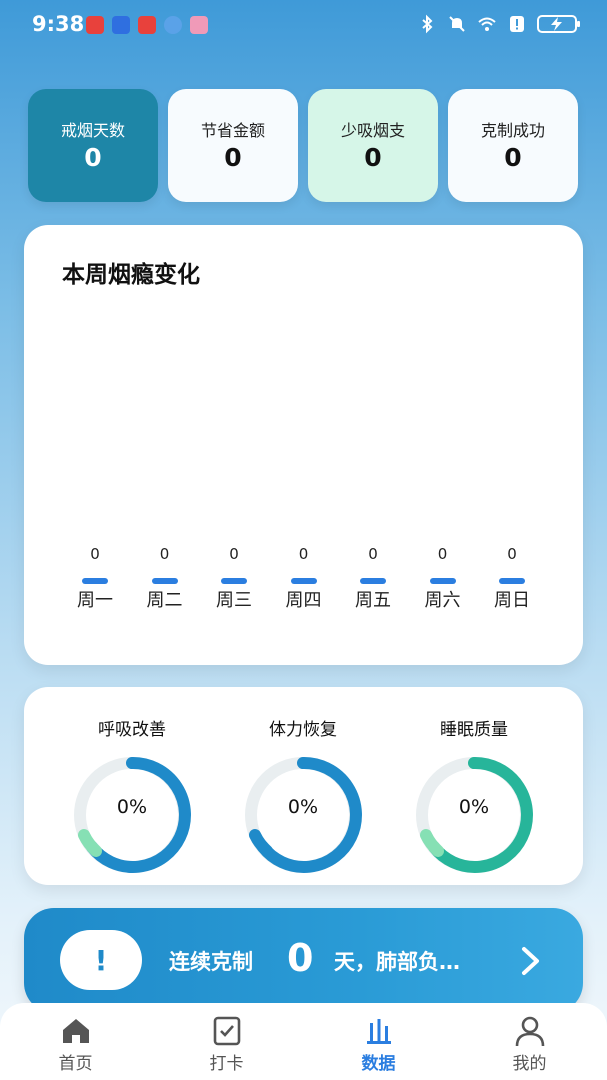 This screenshot has width=607, height=1080. Describe the element at coordinates (95, 600) in the screenshot. I see `day-label: 周一` at that location.